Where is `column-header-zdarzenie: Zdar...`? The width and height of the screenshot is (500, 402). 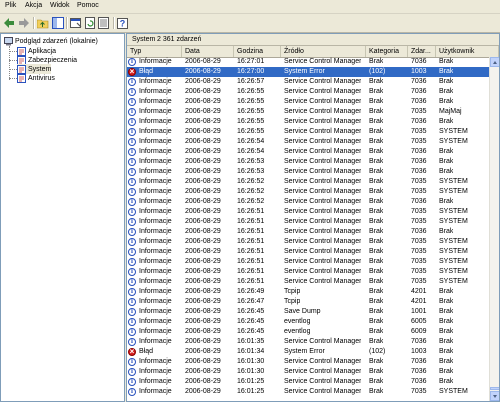 column-header-zdarzenie: Zdar... is located at coordinates (422, 51).